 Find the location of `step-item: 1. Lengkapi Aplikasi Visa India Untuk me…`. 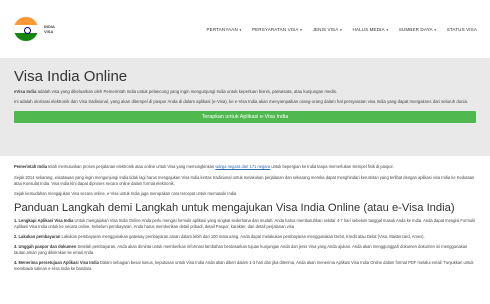

step-item: 1. Lengkapi Aplikasi Visa India Untuk me… is located at coordinates (245, 223).